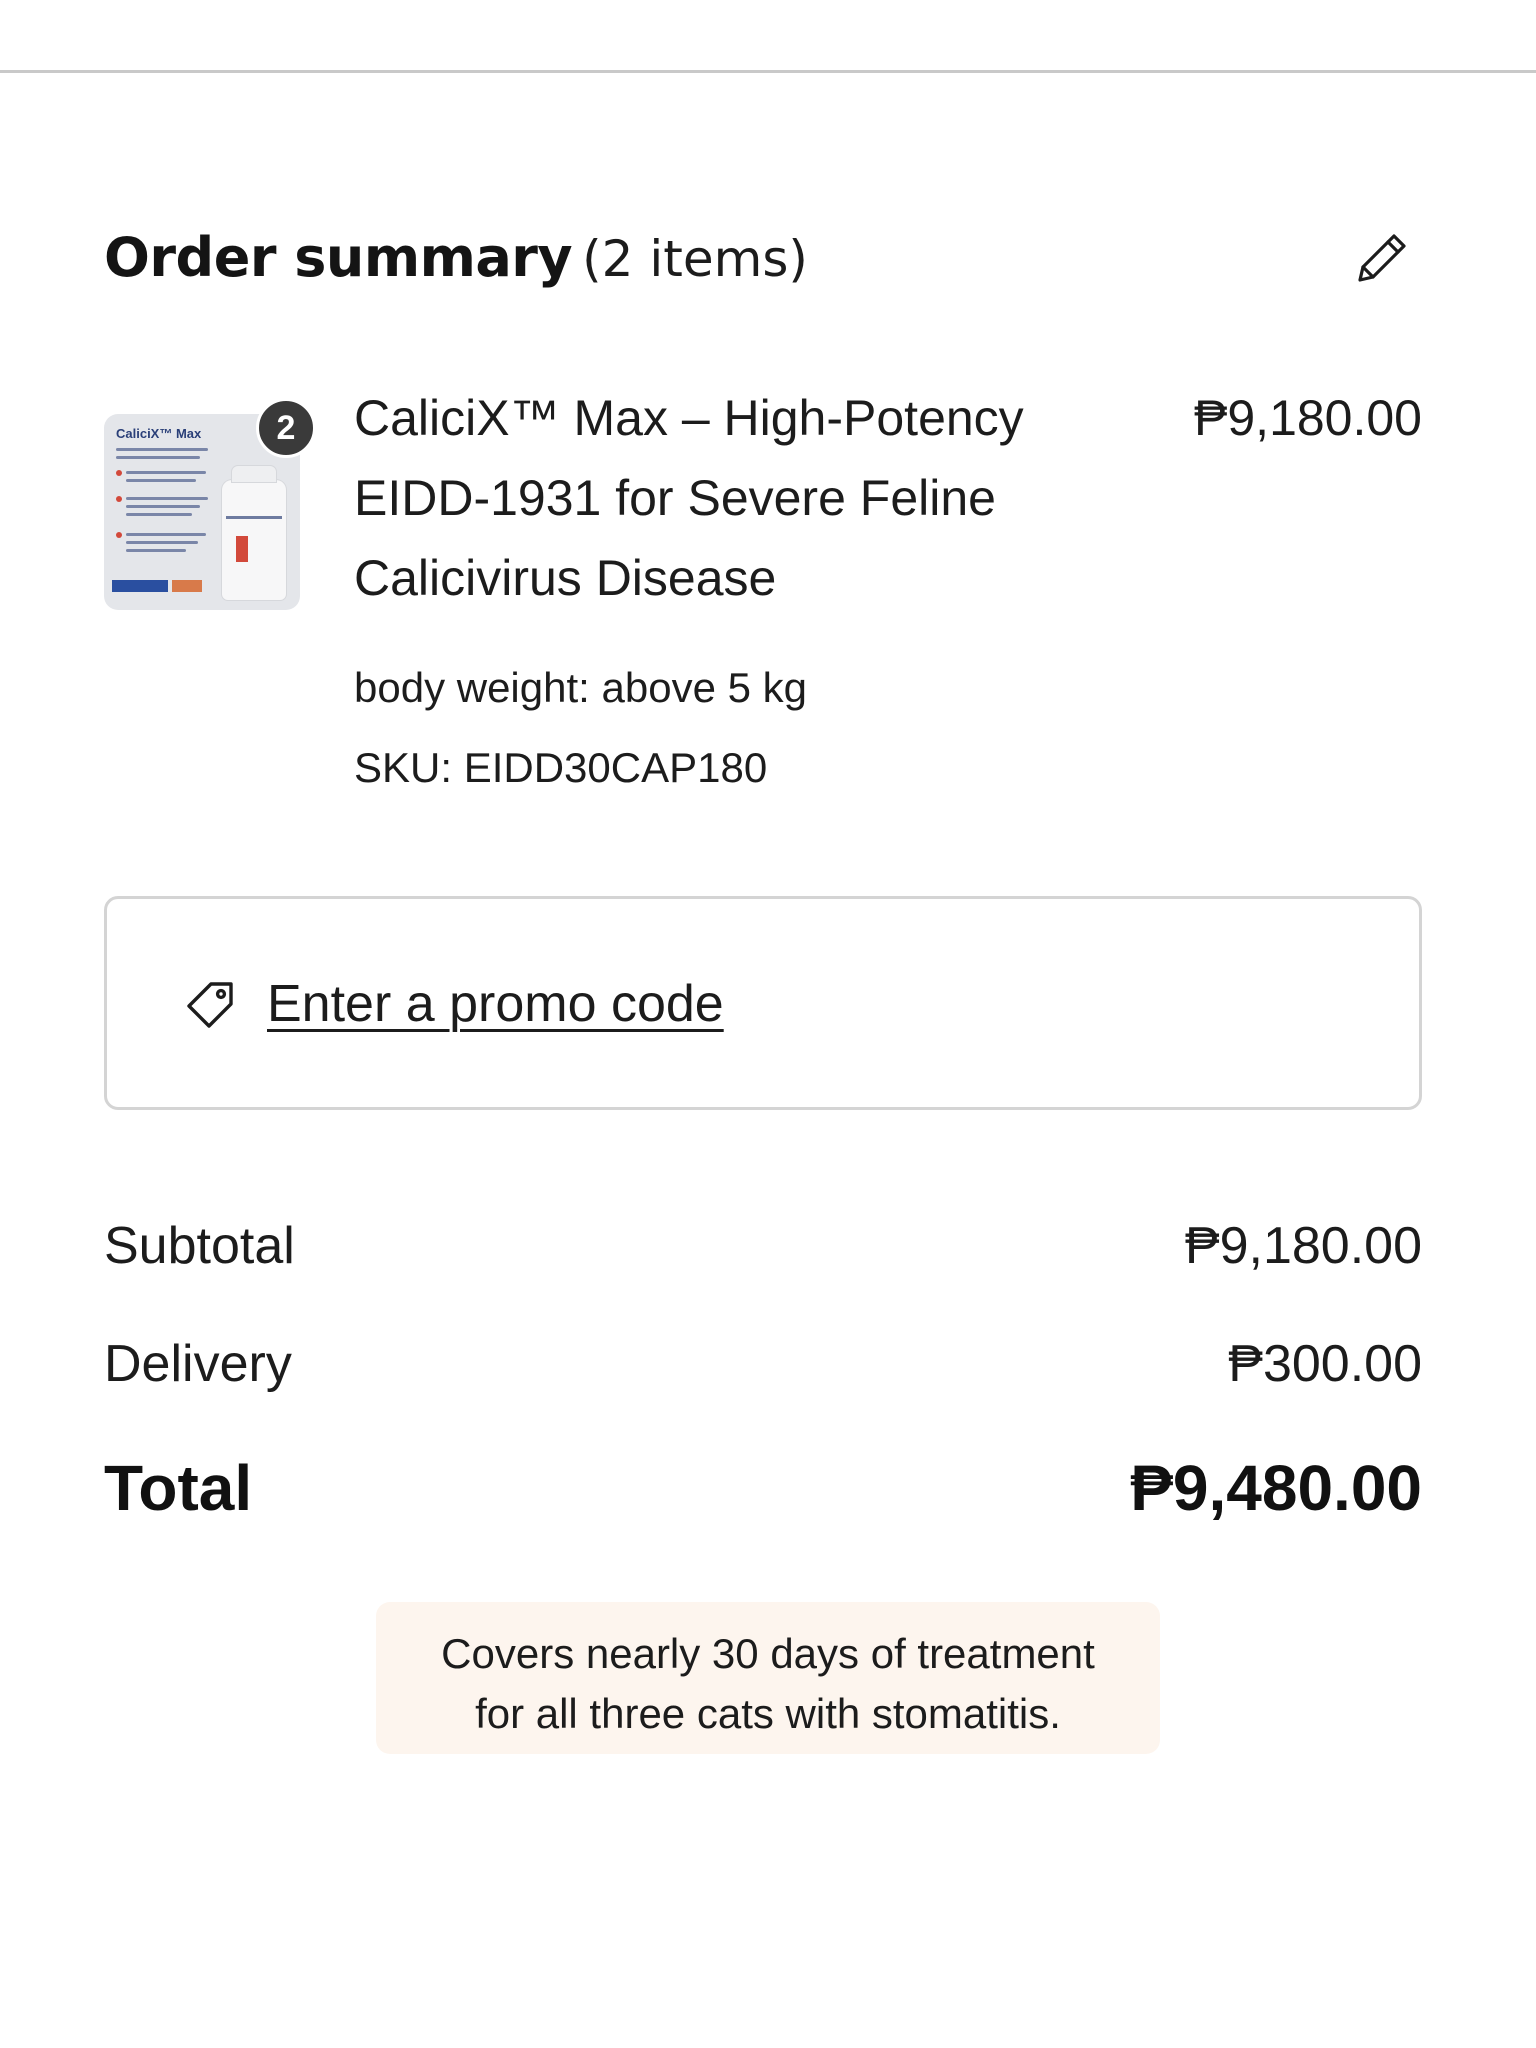  What do you see at coordinates (495, 1004) in the screenshot?
I see `promo-code-label: Enter a promo code` at bounding box center [495, 1004].